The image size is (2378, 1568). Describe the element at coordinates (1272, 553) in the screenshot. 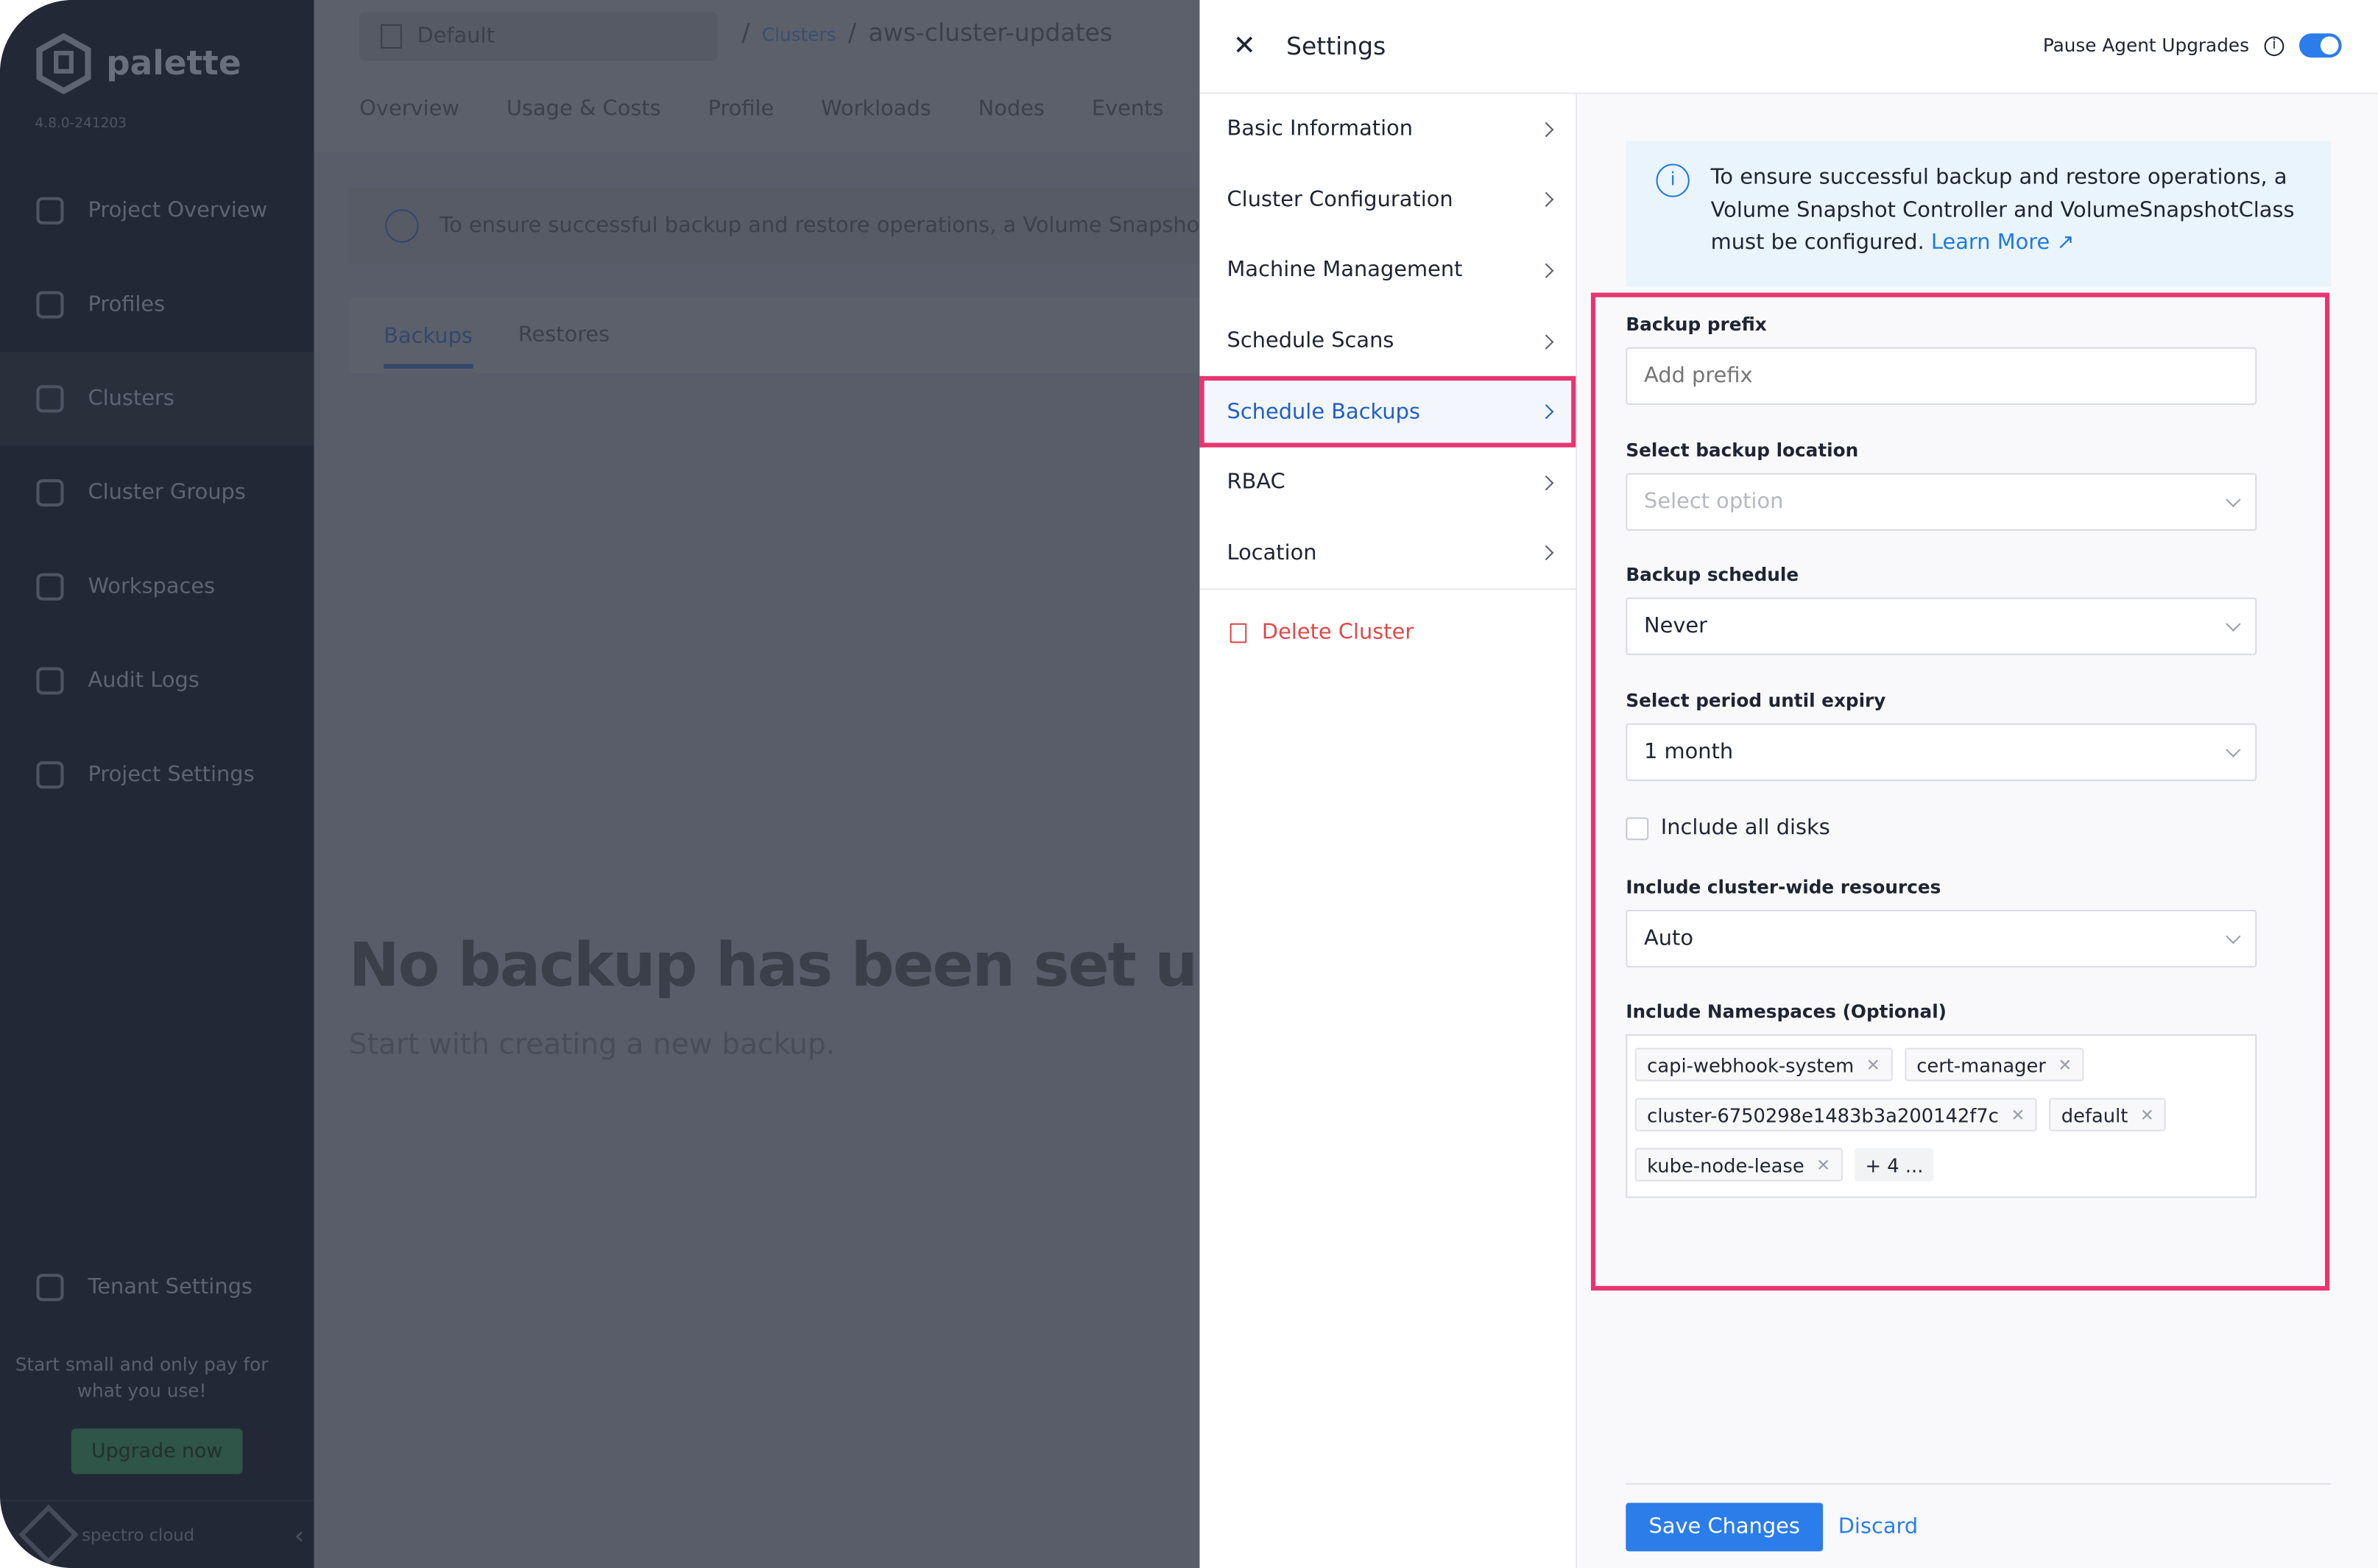

I see `menu-item-label: Location` at that location.